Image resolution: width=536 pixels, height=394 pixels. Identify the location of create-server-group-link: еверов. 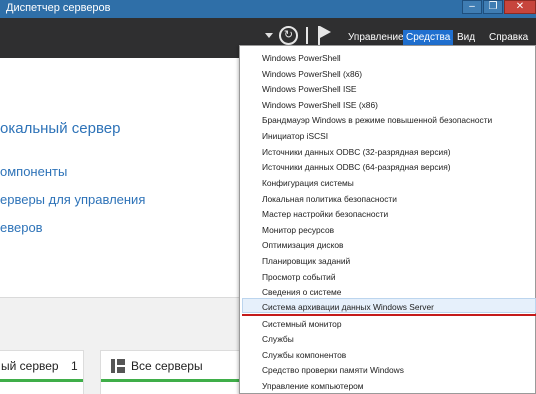
(21, 227).